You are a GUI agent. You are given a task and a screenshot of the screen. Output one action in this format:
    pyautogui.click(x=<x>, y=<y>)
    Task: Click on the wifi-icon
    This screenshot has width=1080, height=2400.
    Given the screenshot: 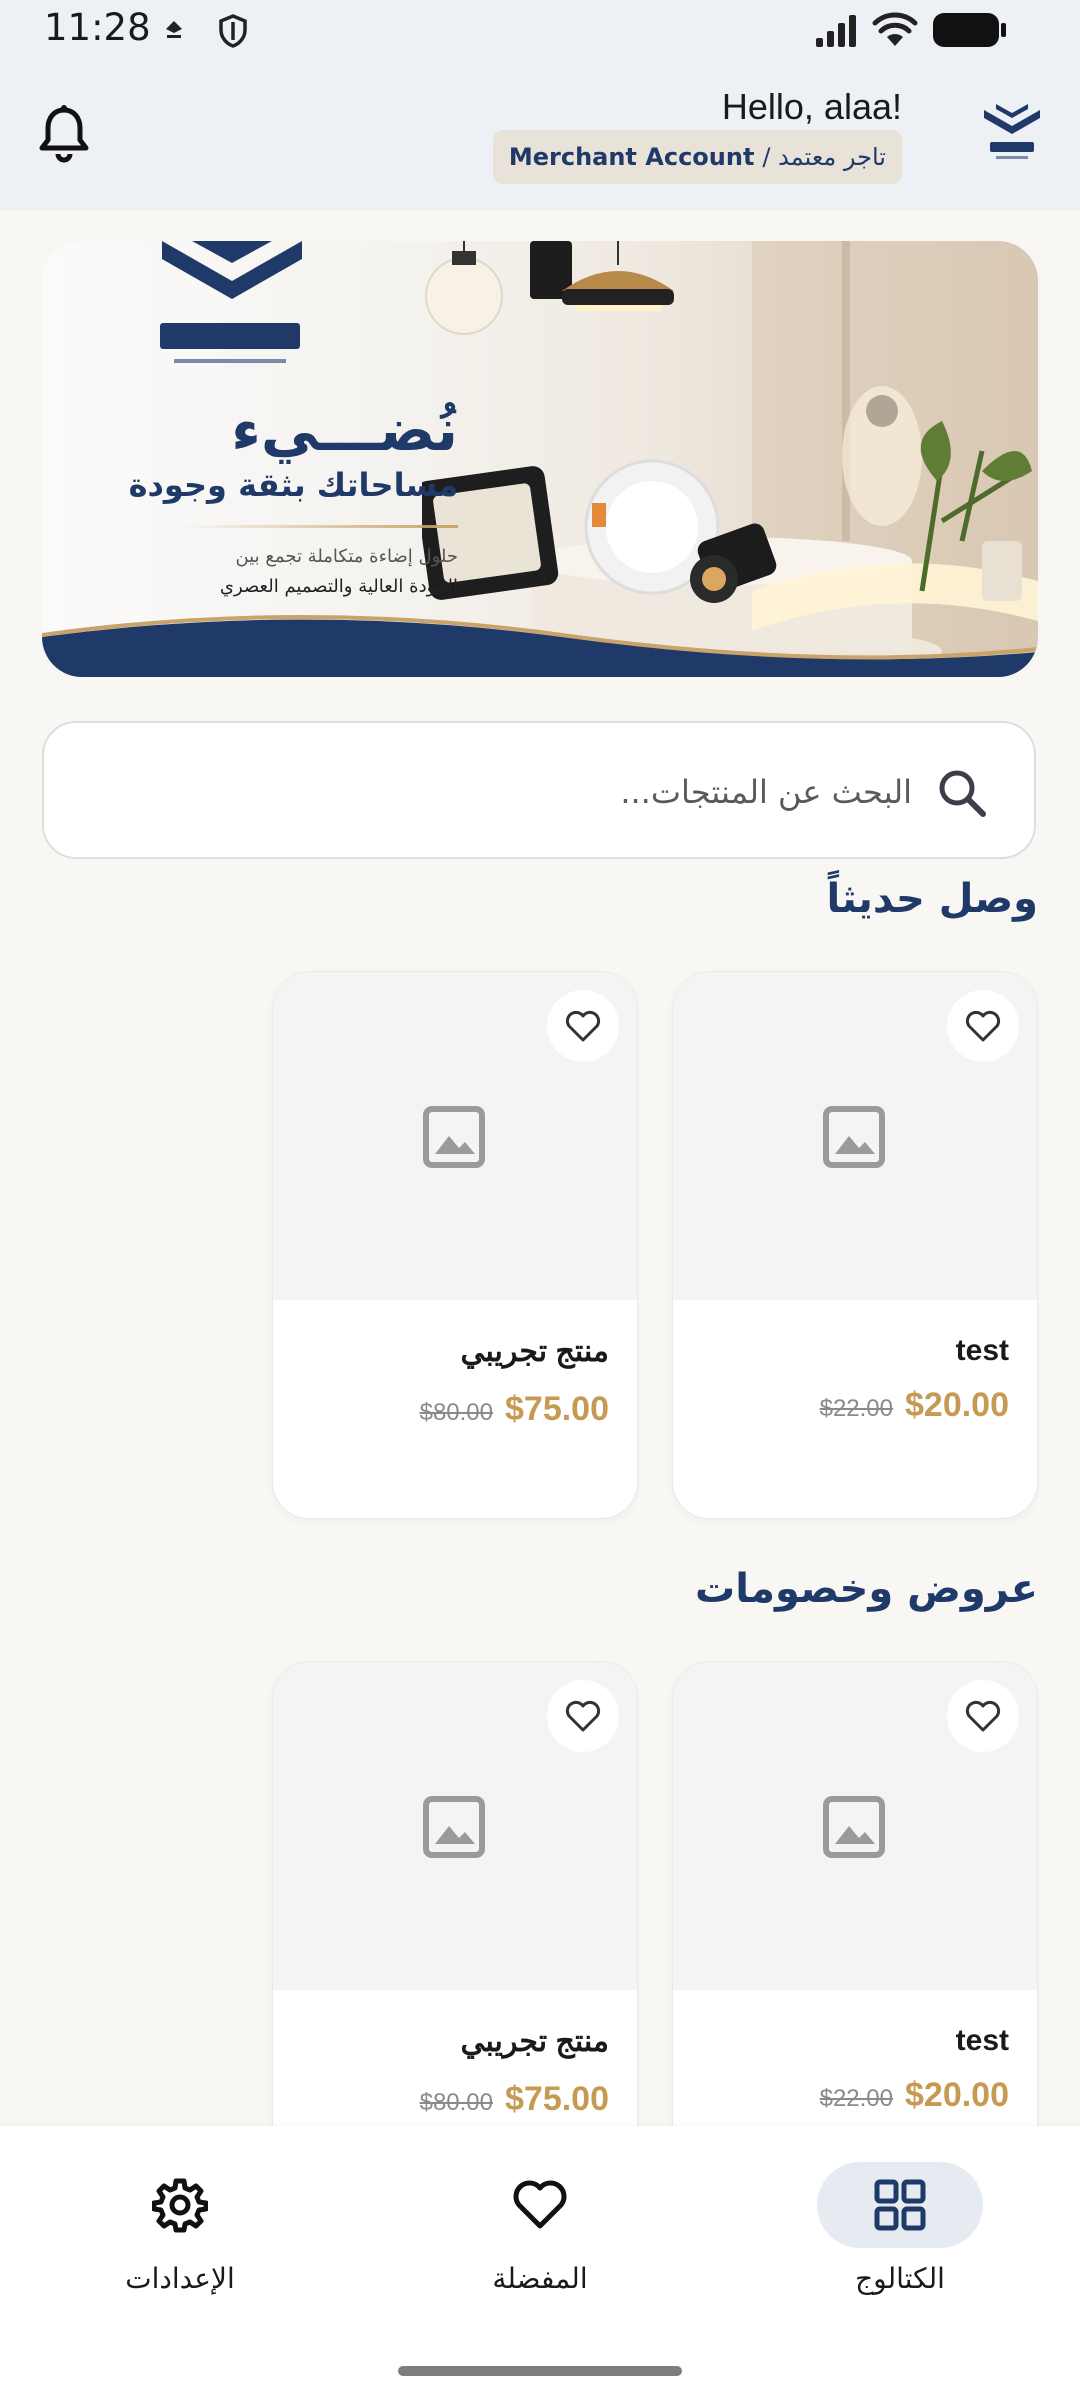 What is the action you would take?
    pyautogui.click(x=895, y=29)
    